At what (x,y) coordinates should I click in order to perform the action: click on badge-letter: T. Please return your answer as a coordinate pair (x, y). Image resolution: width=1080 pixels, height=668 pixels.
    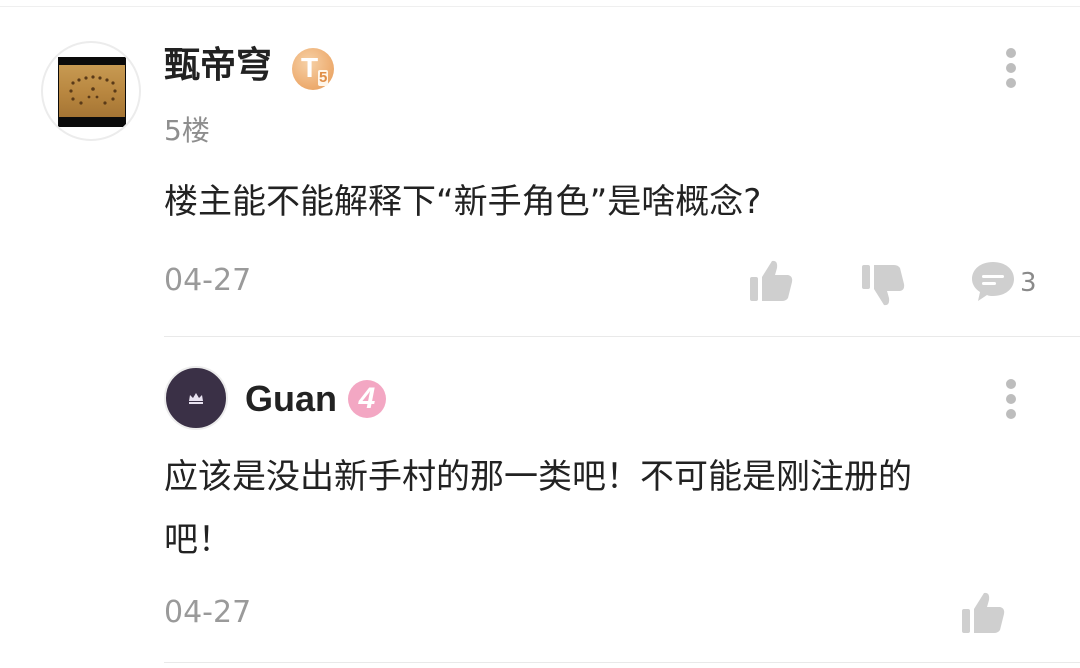
    Looking at the image, I should click on (310, 67).